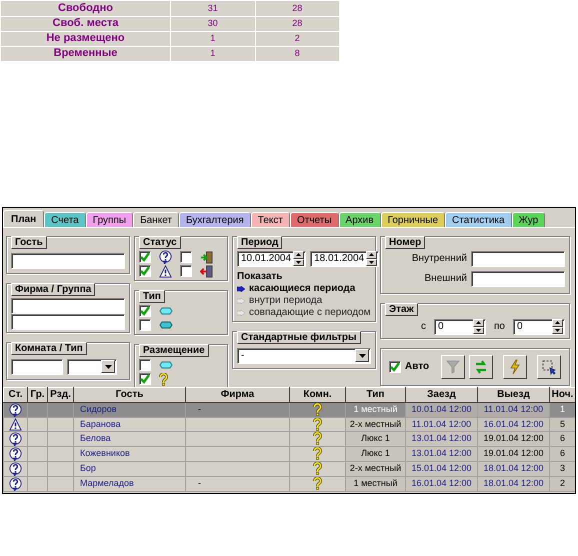 The width and height of the screenshot is (578, 556). I want to click on type-dropdown, so click(92, 366).